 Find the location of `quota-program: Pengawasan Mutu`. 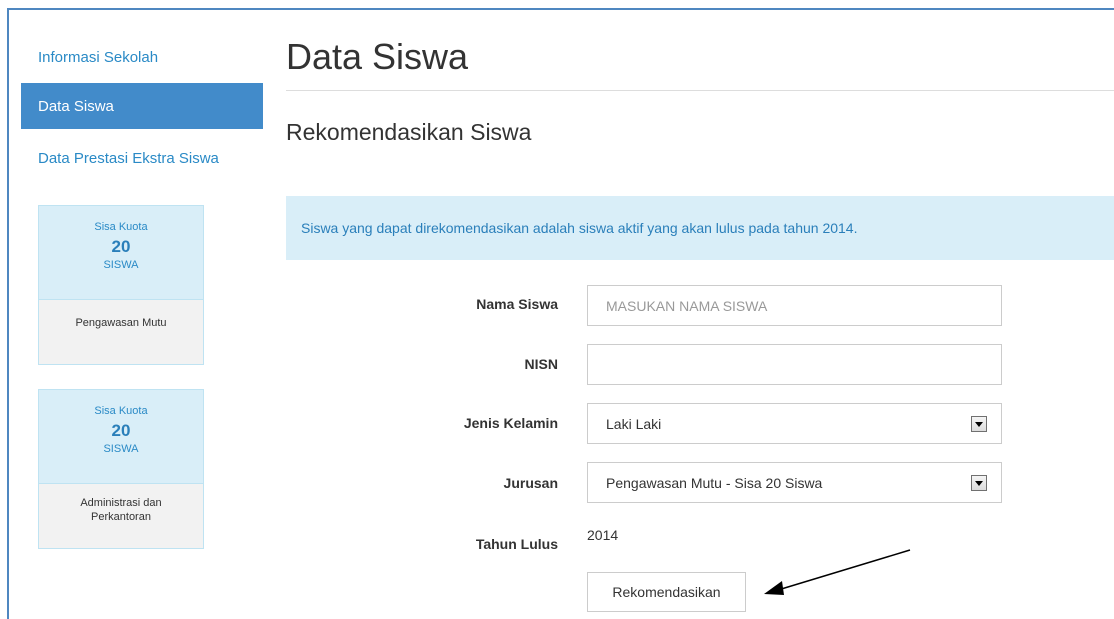

quota-program: Pengawasan Mutu is located at coordinates (121, 332).